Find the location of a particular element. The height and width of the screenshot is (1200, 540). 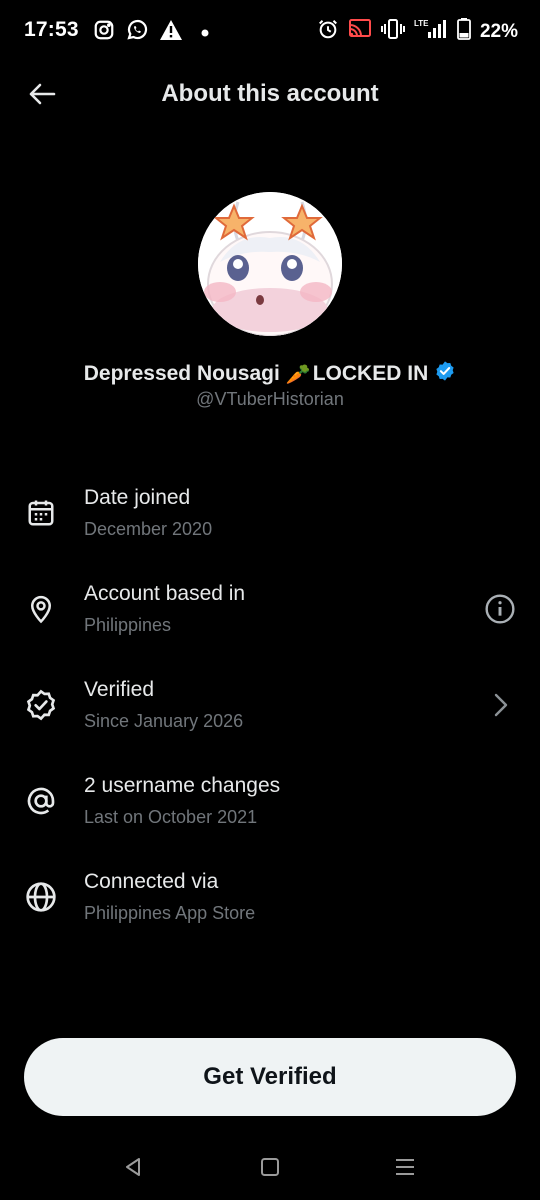

battery-icon is located at coordinates (464, 31).